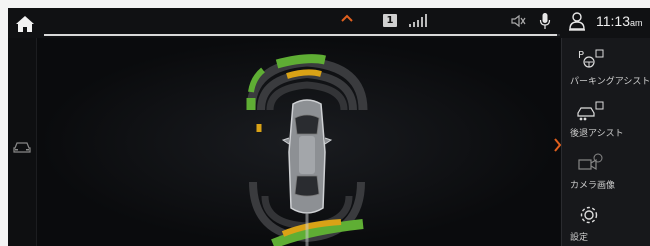 This screenshot has width=650, height=246. Describe the element at coordinates (590, 111) in the screenshot. I see `reverse-assist-icon` at that location.